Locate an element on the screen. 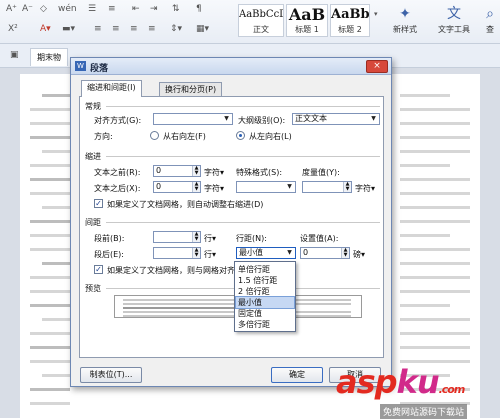 This screenshot has width=500, height=419. setting-value-spinner-icon: ▲ ▼ is located at coordinates (345, 253).